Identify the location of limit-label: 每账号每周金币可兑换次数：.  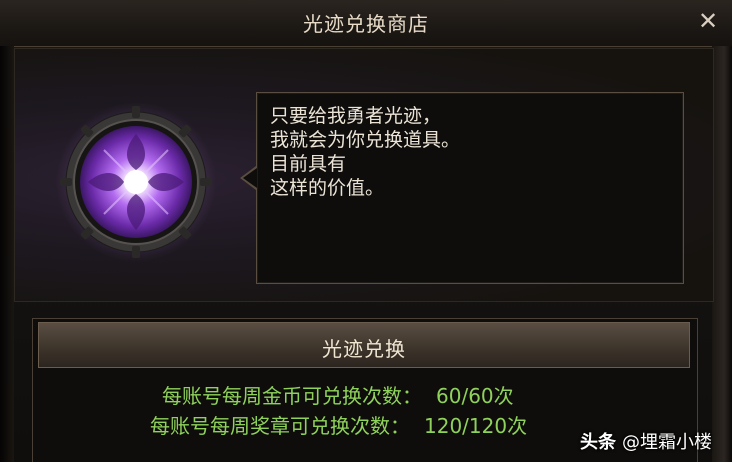
(292, 396).